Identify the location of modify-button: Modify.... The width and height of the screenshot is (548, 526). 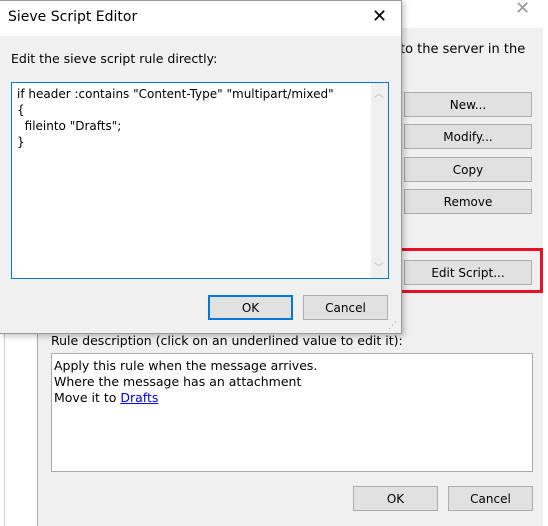
(468, 136).